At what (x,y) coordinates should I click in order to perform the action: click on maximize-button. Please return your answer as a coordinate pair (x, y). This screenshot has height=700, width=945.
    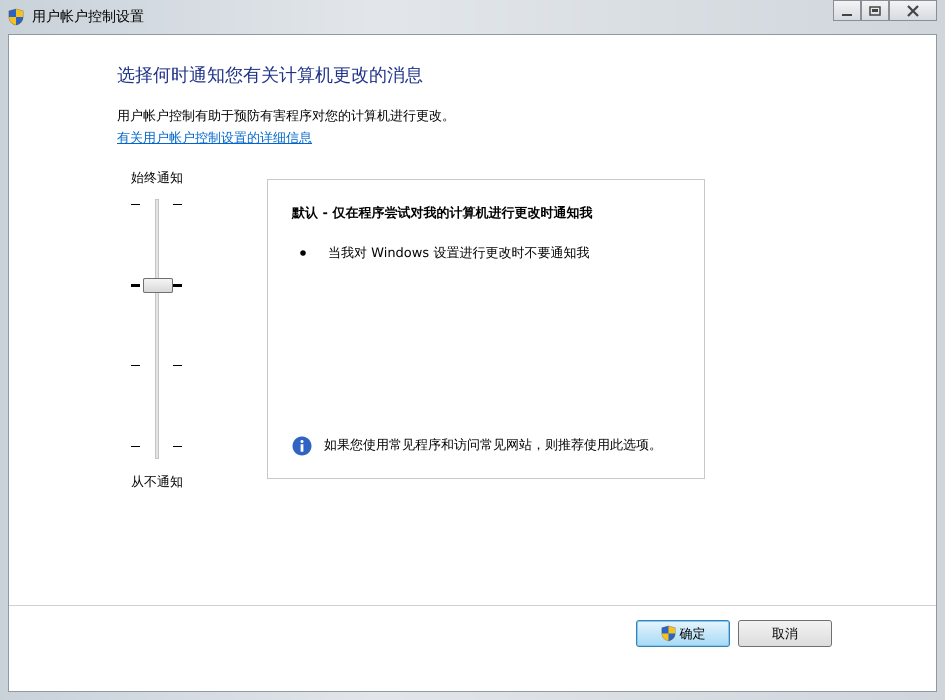
    Looking at the image, I should click on (875, 10).